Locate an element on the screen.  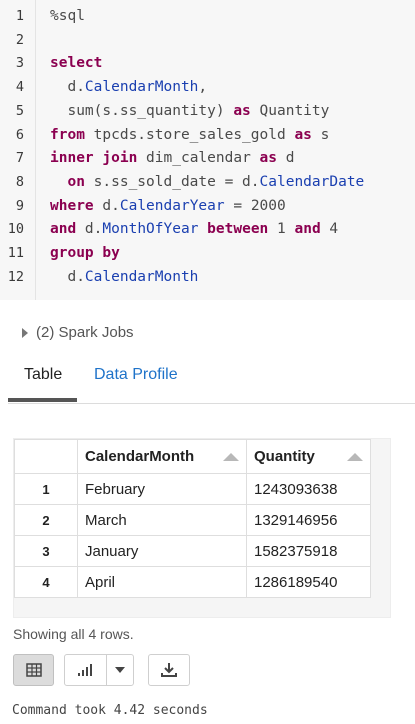
code-token: sum(s.ss_quantity) is located at coordinates (142, 110).